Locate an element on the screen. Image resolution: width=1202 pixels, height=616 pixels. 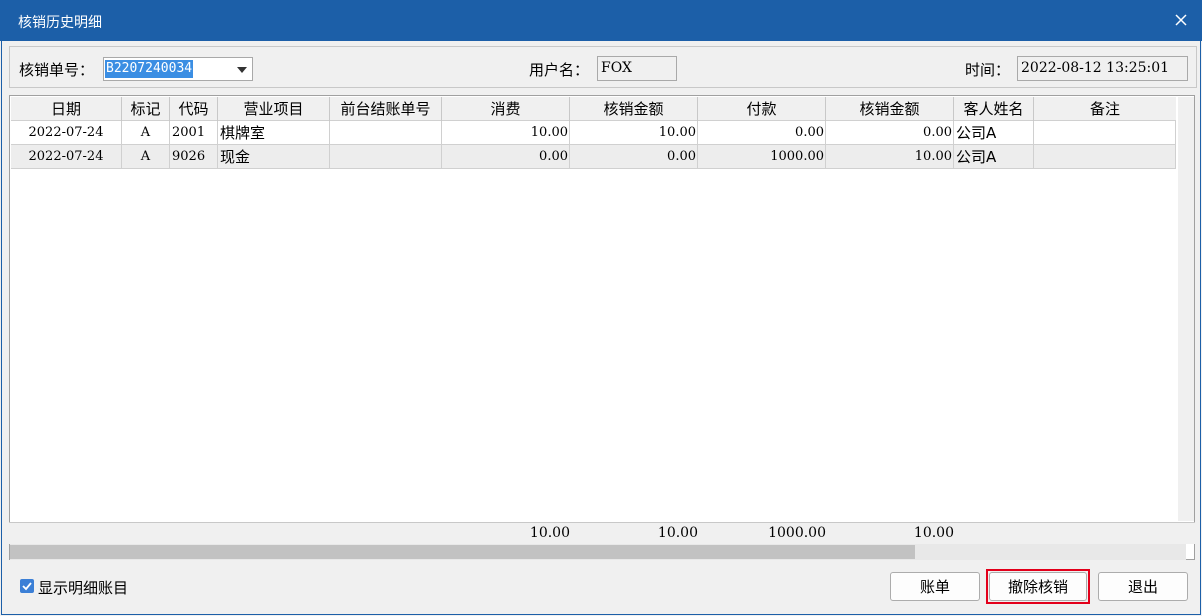
dropdown-button is located at coordinates (242, 70).